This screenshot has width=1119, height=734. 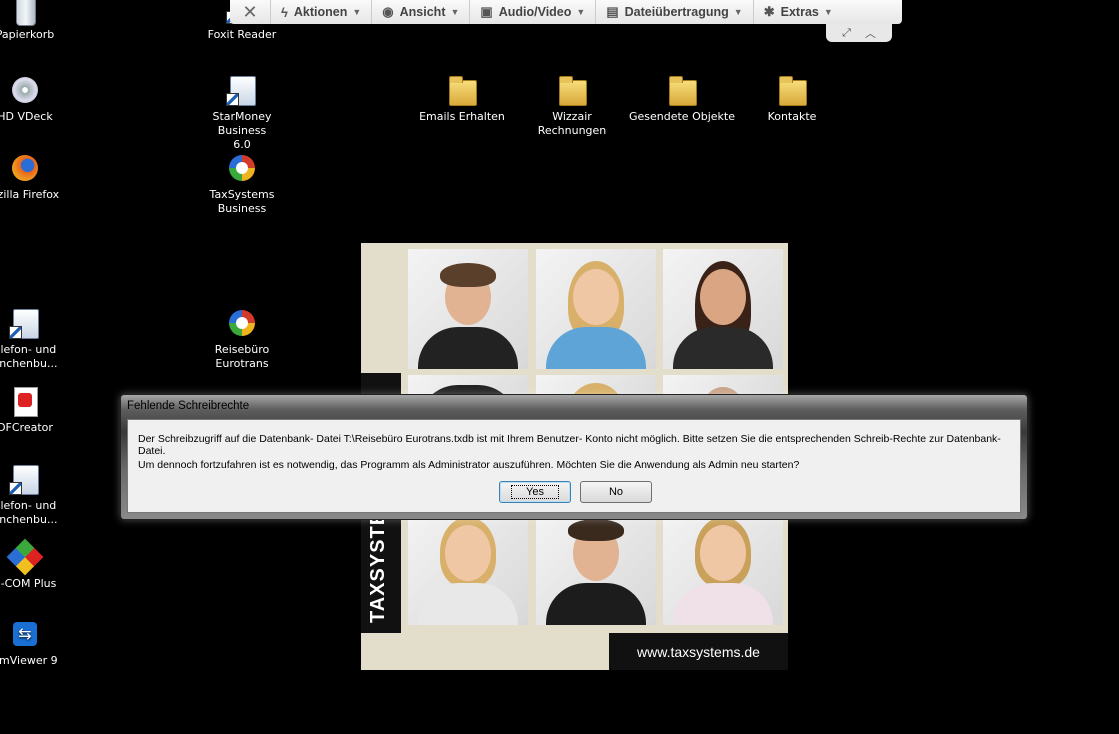 I want to click on desktop-icon-taxsystems-business: TaxSystems Business, so click(x=242, y=184).